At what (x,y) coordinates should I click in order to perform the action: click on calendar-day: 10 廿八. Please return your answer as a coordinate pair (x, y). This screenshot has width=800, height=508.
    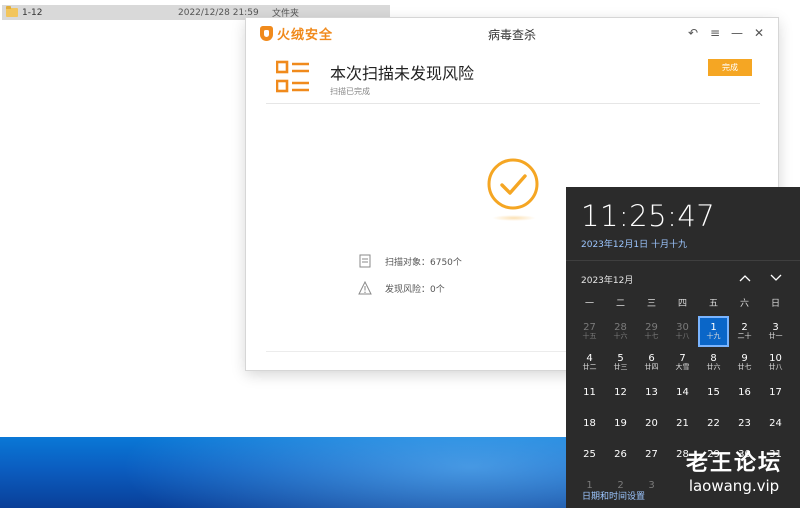
    Looking at the image, I should click on (775, 362).